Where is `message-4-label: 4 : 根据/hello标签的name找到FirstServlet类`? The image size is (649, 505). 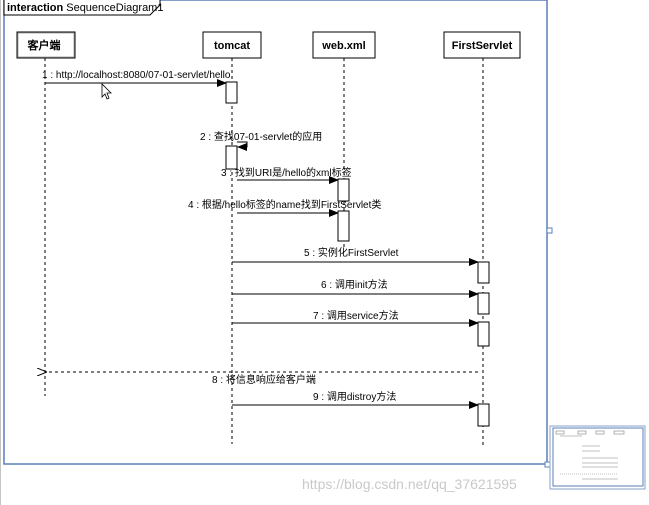 message-4-label: 4 : 根据/hello标签的name找到FirstServlet类 is located at coordinates (284, 204).